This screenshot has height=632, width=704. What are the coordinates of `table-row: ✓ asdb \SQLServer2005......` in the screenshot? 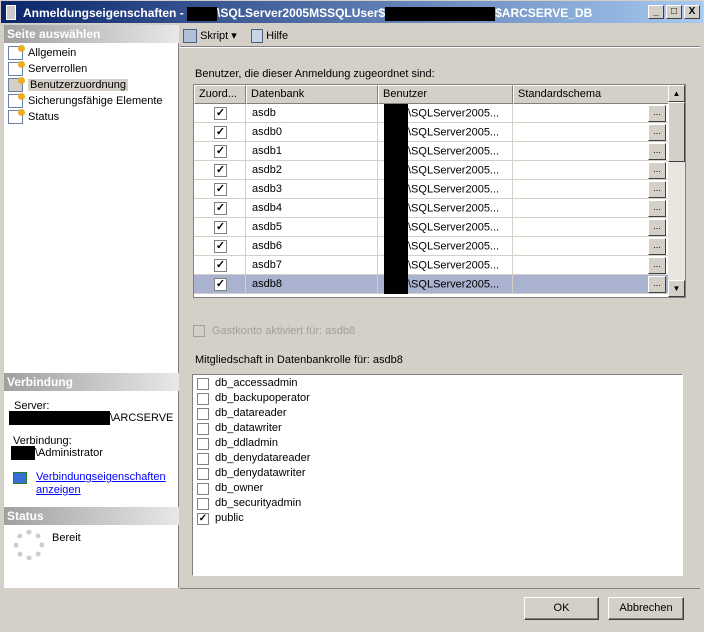 It's located at (431, 113).